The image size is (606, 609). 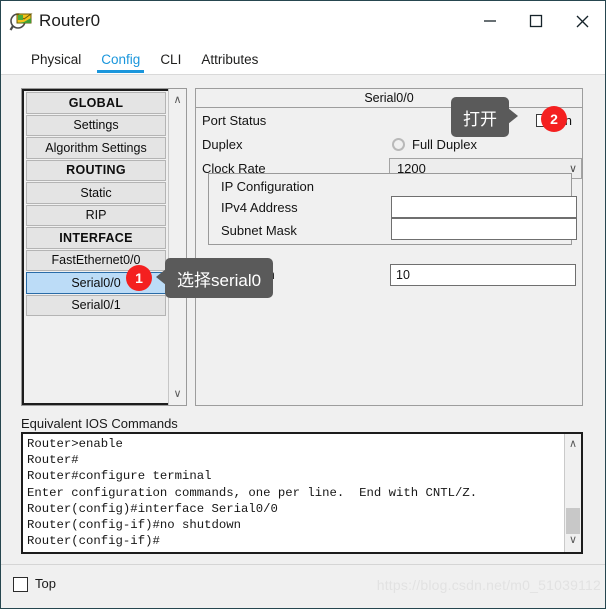 What do you see at coordinates (120, 63) in the screenshot?
I see `tab-config: Config` at bounding box center [120, 63].